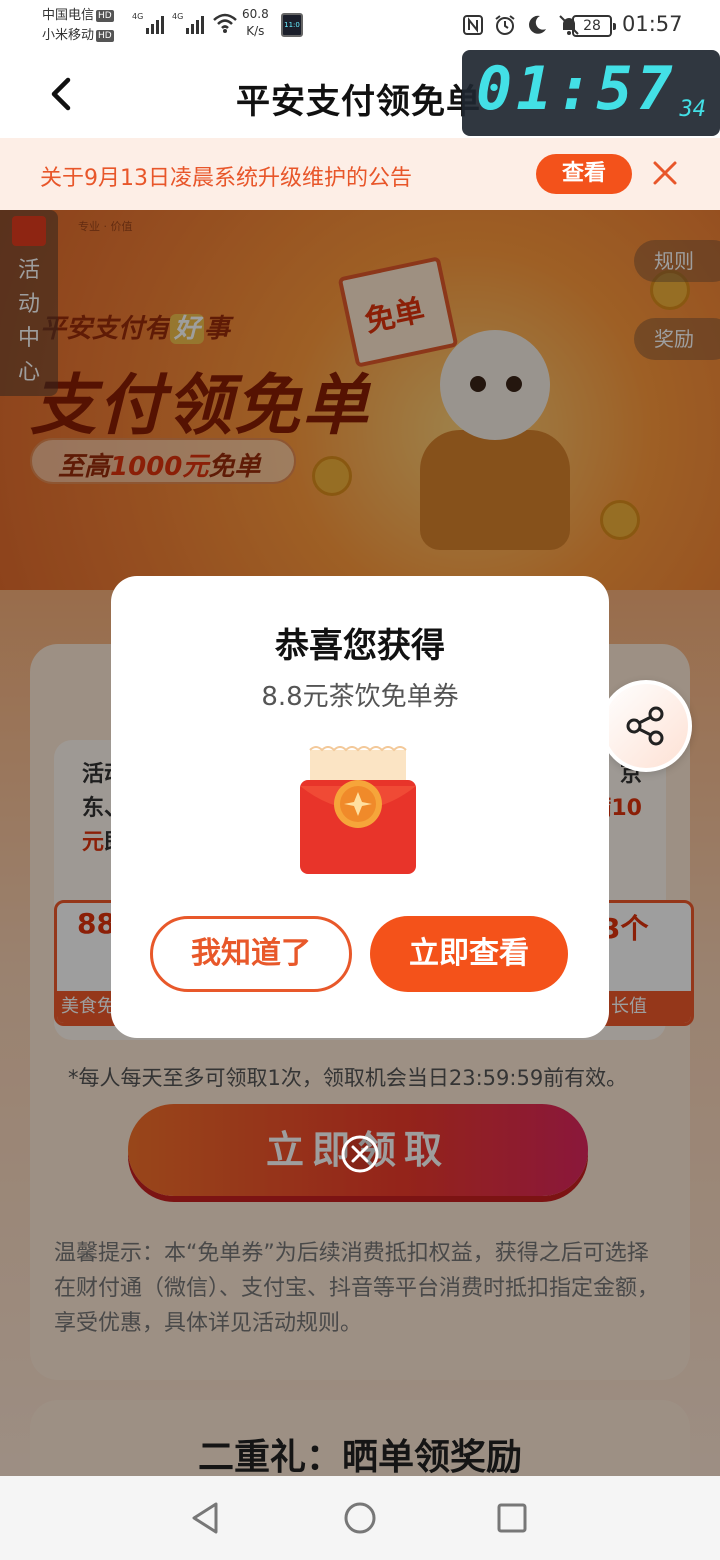 The image size is (720, 1560). I want to click on view-now-button: 立即查看, so click(469, 954).